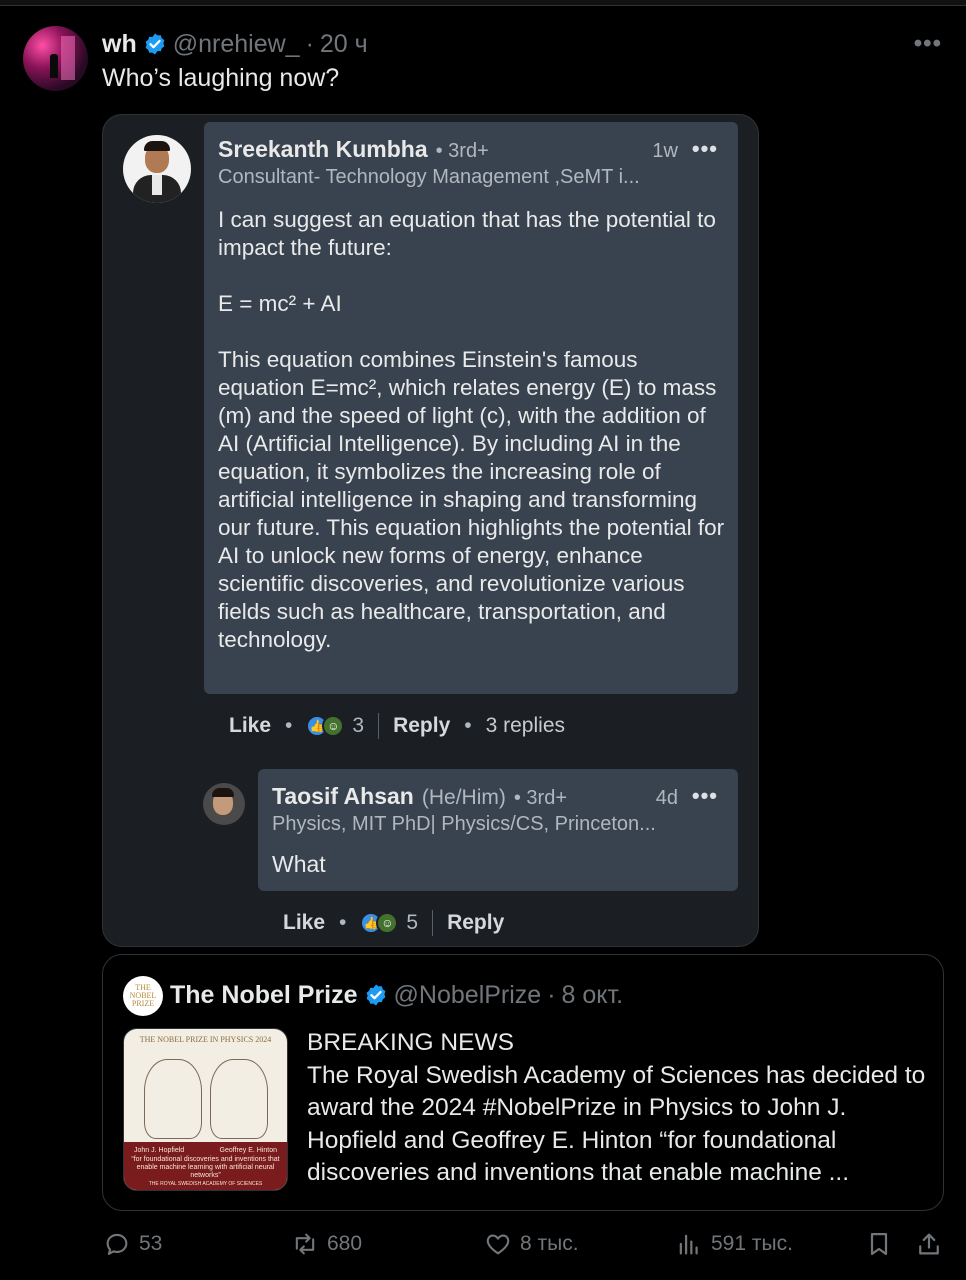  What do you see at coordinates (143, 996) in the screenshot?
I see `nobel-avatar: THE NOBEL PRIZE` at bounding box center [143, 996].